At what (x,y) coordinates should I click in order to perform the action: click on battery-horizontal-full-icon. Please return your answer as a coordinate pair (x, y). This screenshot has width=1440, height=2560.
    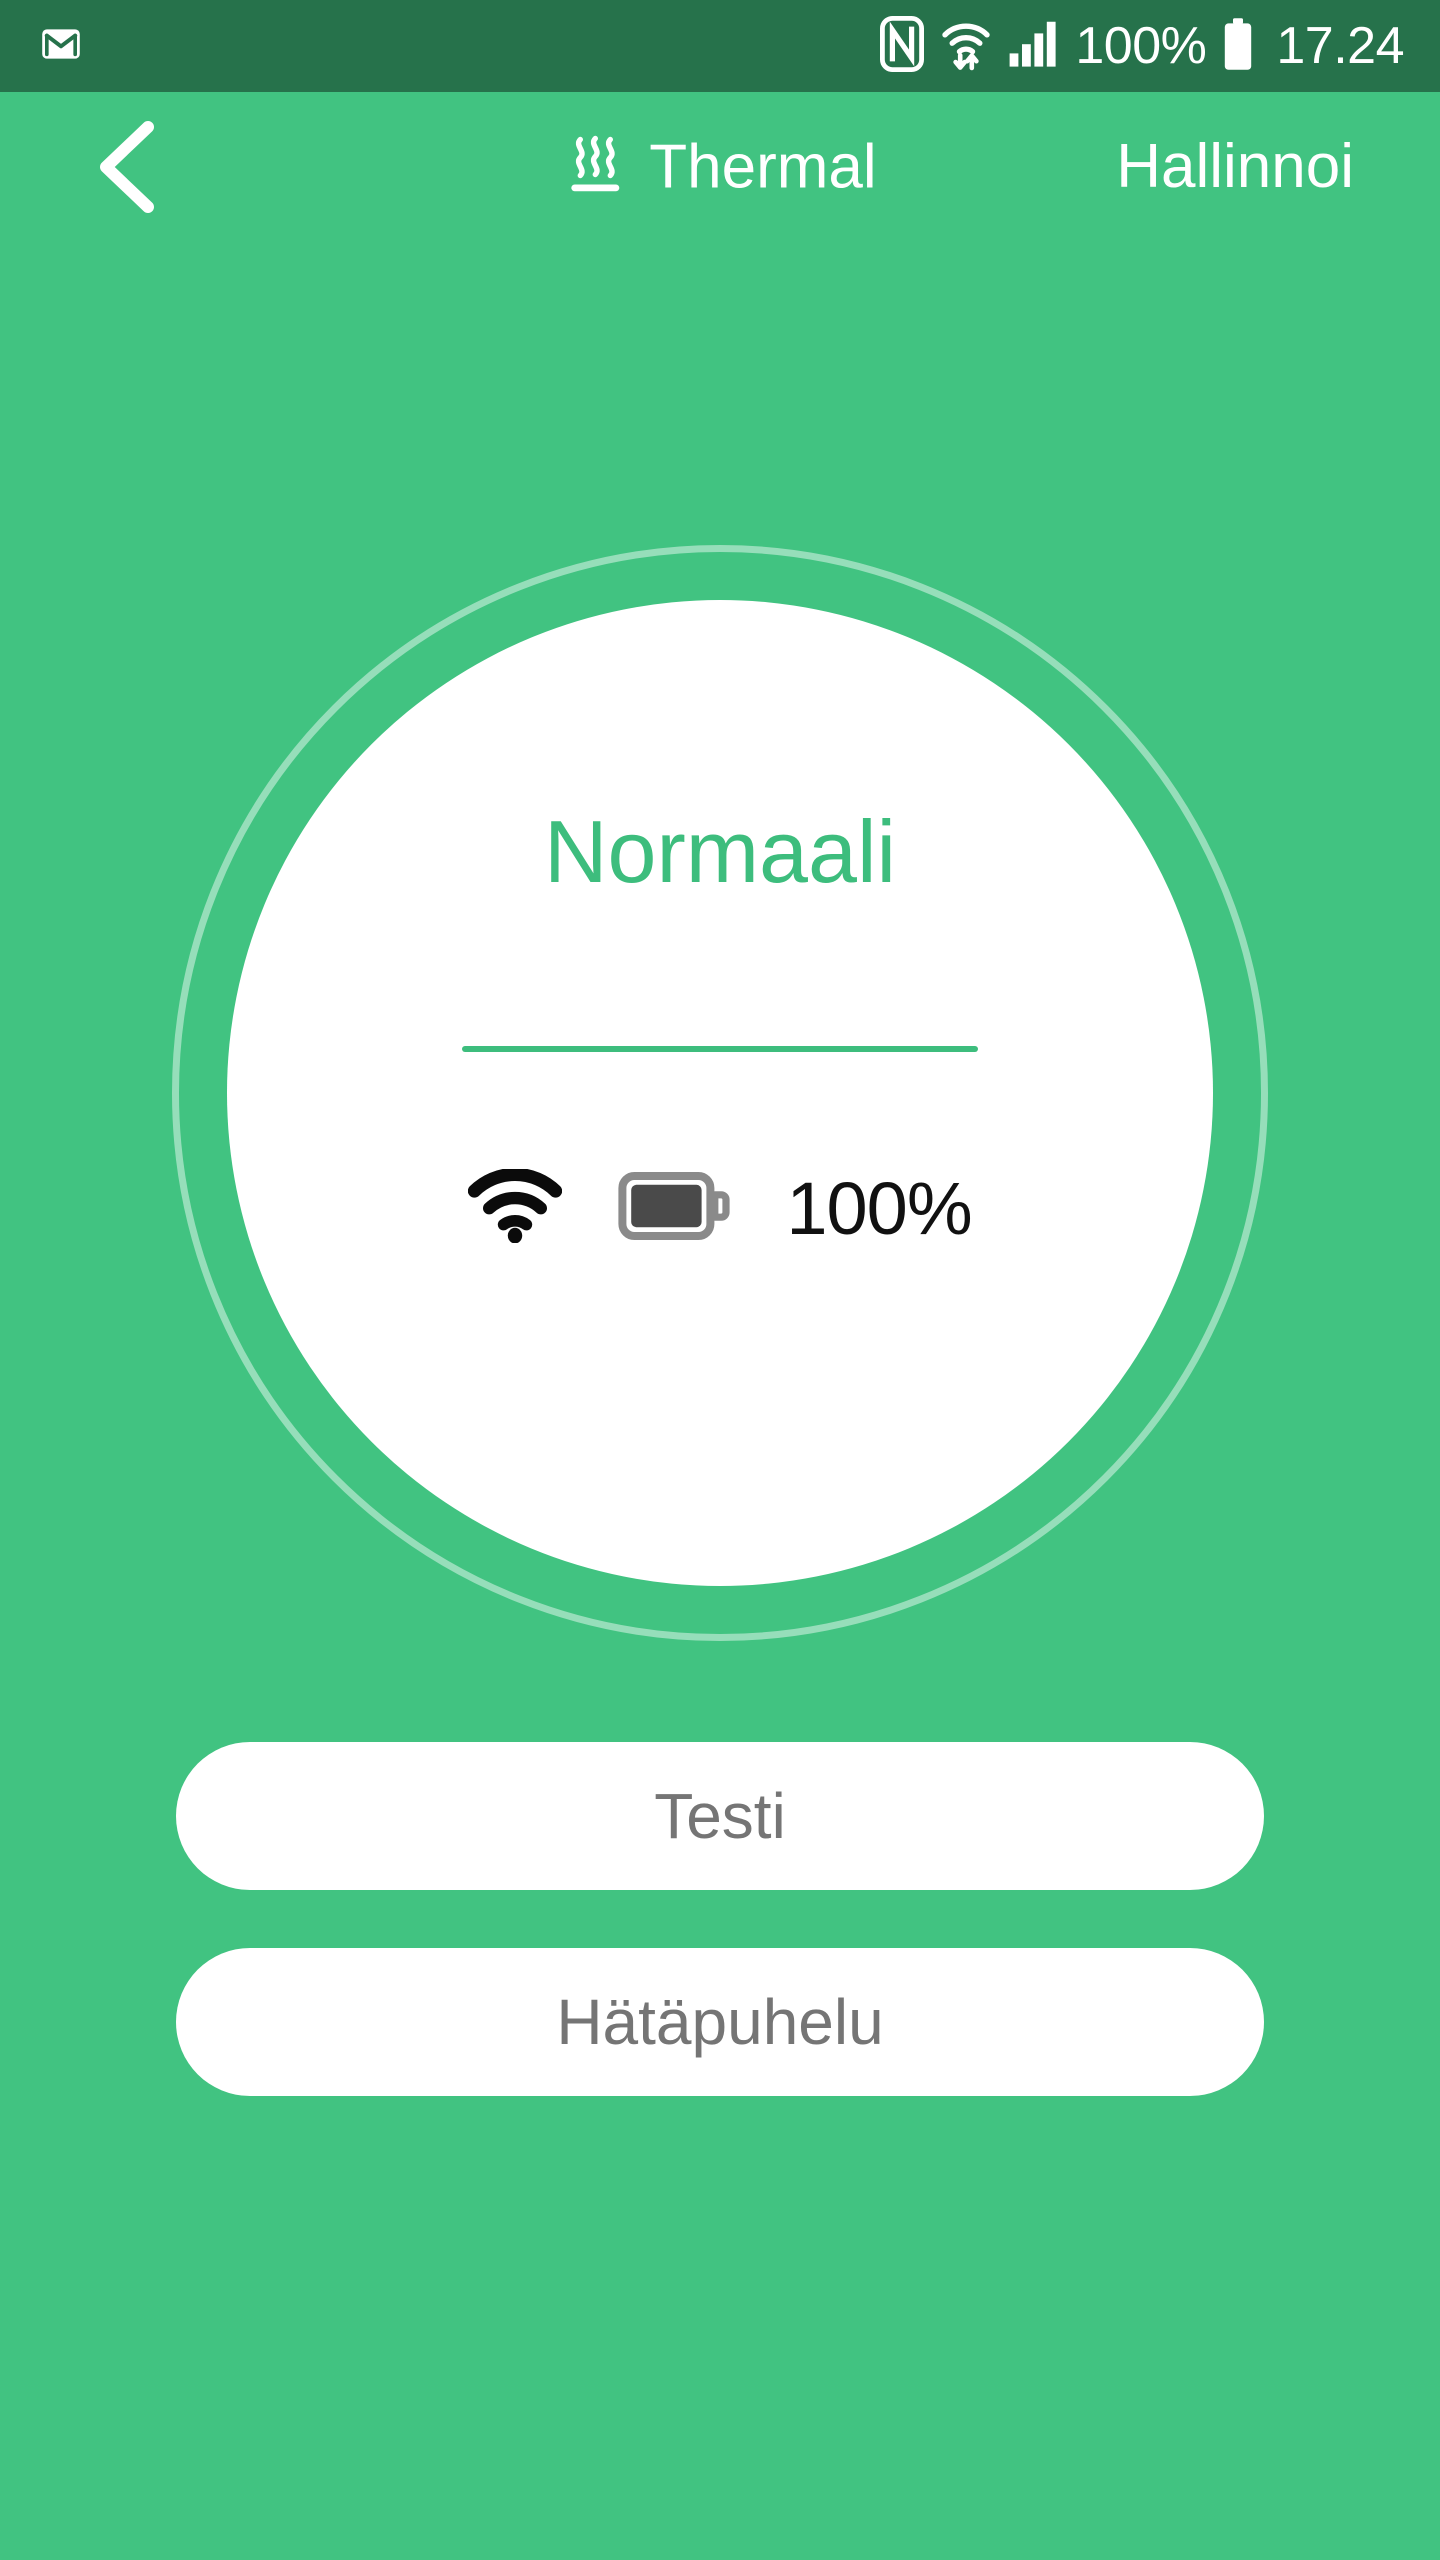
    Looking at the image, I should click on (674, 1208).